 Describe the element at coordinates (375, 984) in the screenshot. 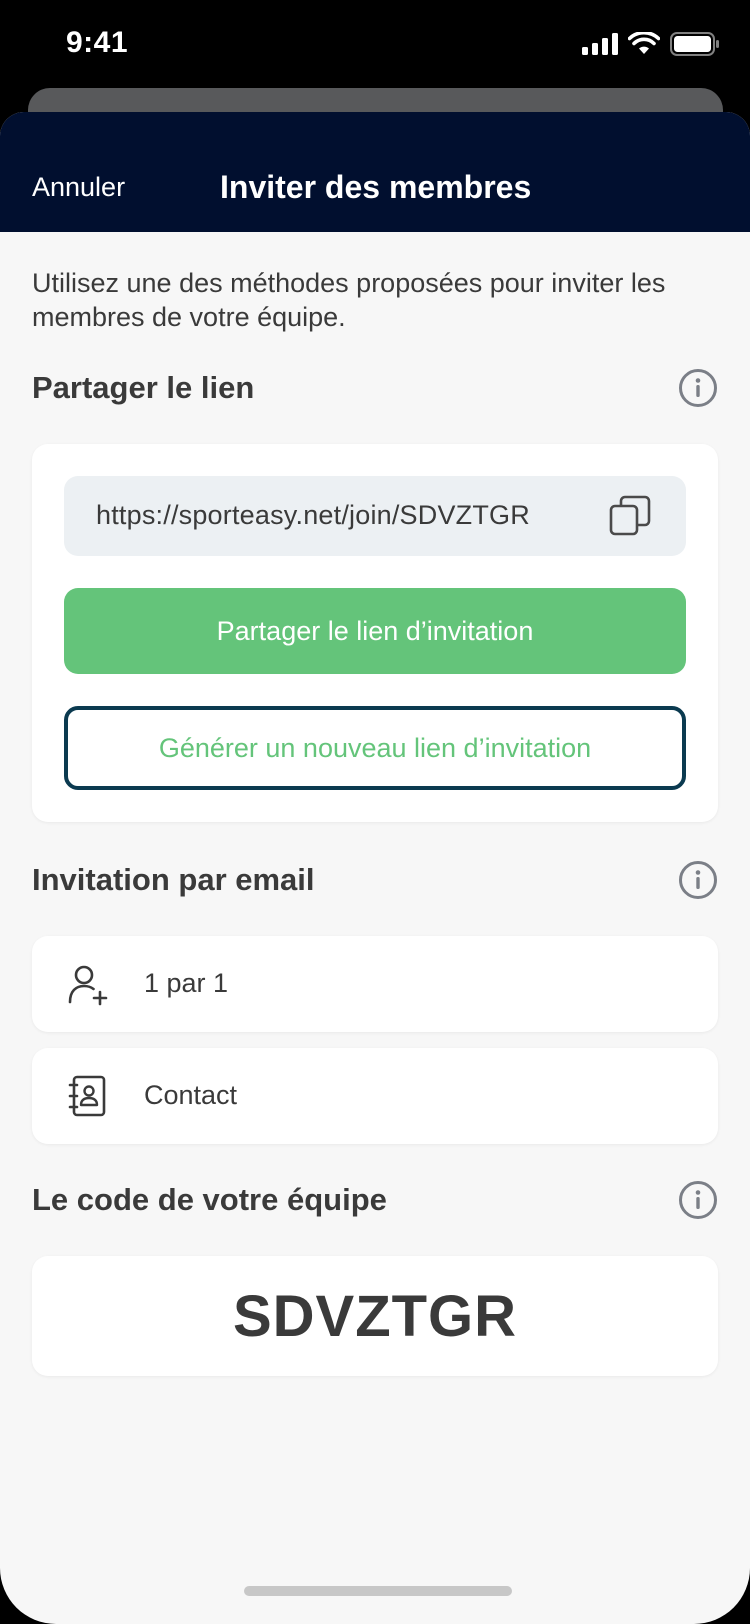

I see `invite-one-by-one-item: 1 par 1` at that location.